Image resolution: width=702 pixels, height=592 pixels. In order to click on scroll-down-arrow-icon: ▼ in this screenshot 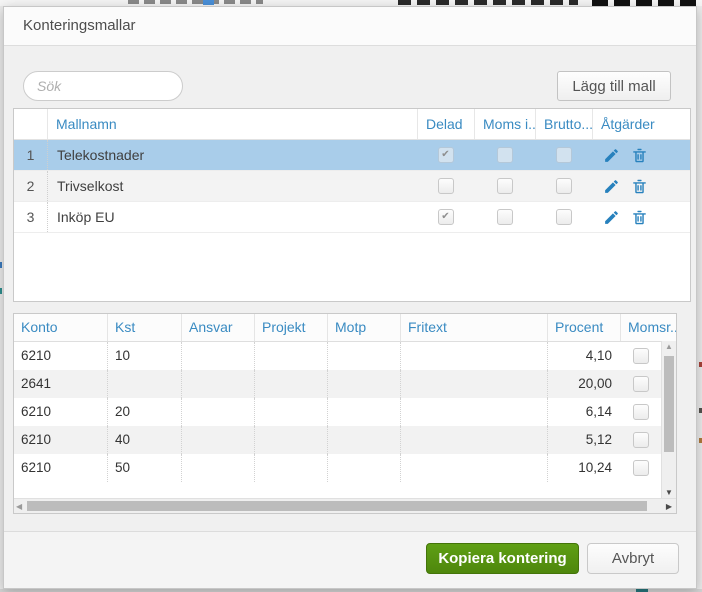, I will do `click(669, 492)`.